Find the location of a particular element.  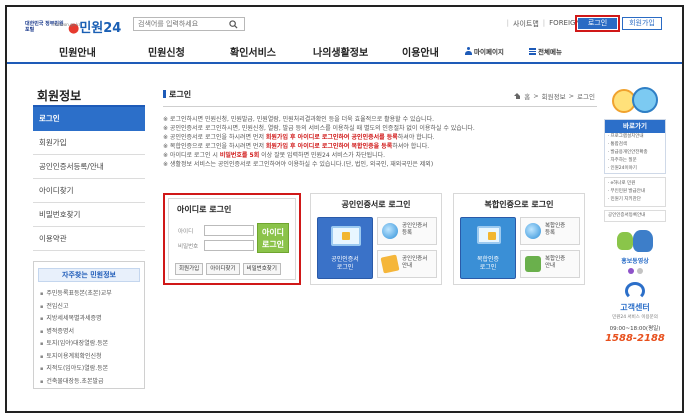

cert-login-panel: 공인인증서로 로그인 공인인증서 로그인 공인인증서 등록 공인인증서 안내 is located at coordinates (376, 239).